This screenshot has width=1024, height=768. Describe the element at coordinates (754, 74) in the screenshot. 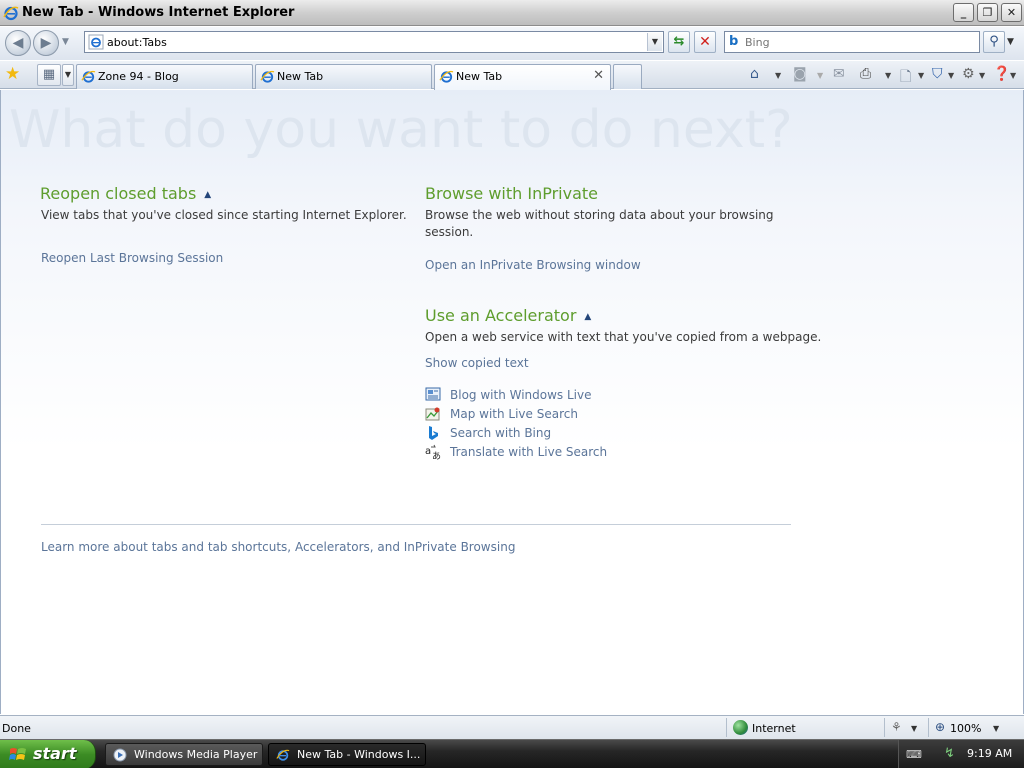

I see `home-icon: ⌂` at that location.